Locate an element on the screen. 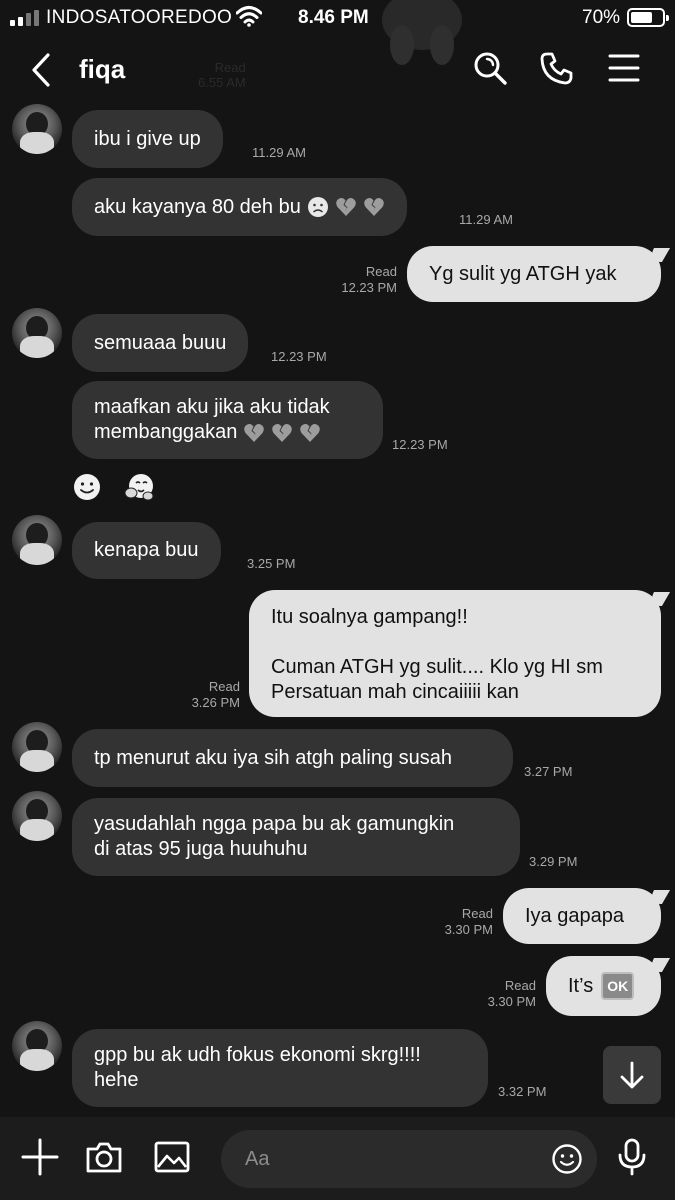 The width and height of the screenshot is (675, 1200). search-icon is located at coordinates (490, 68).